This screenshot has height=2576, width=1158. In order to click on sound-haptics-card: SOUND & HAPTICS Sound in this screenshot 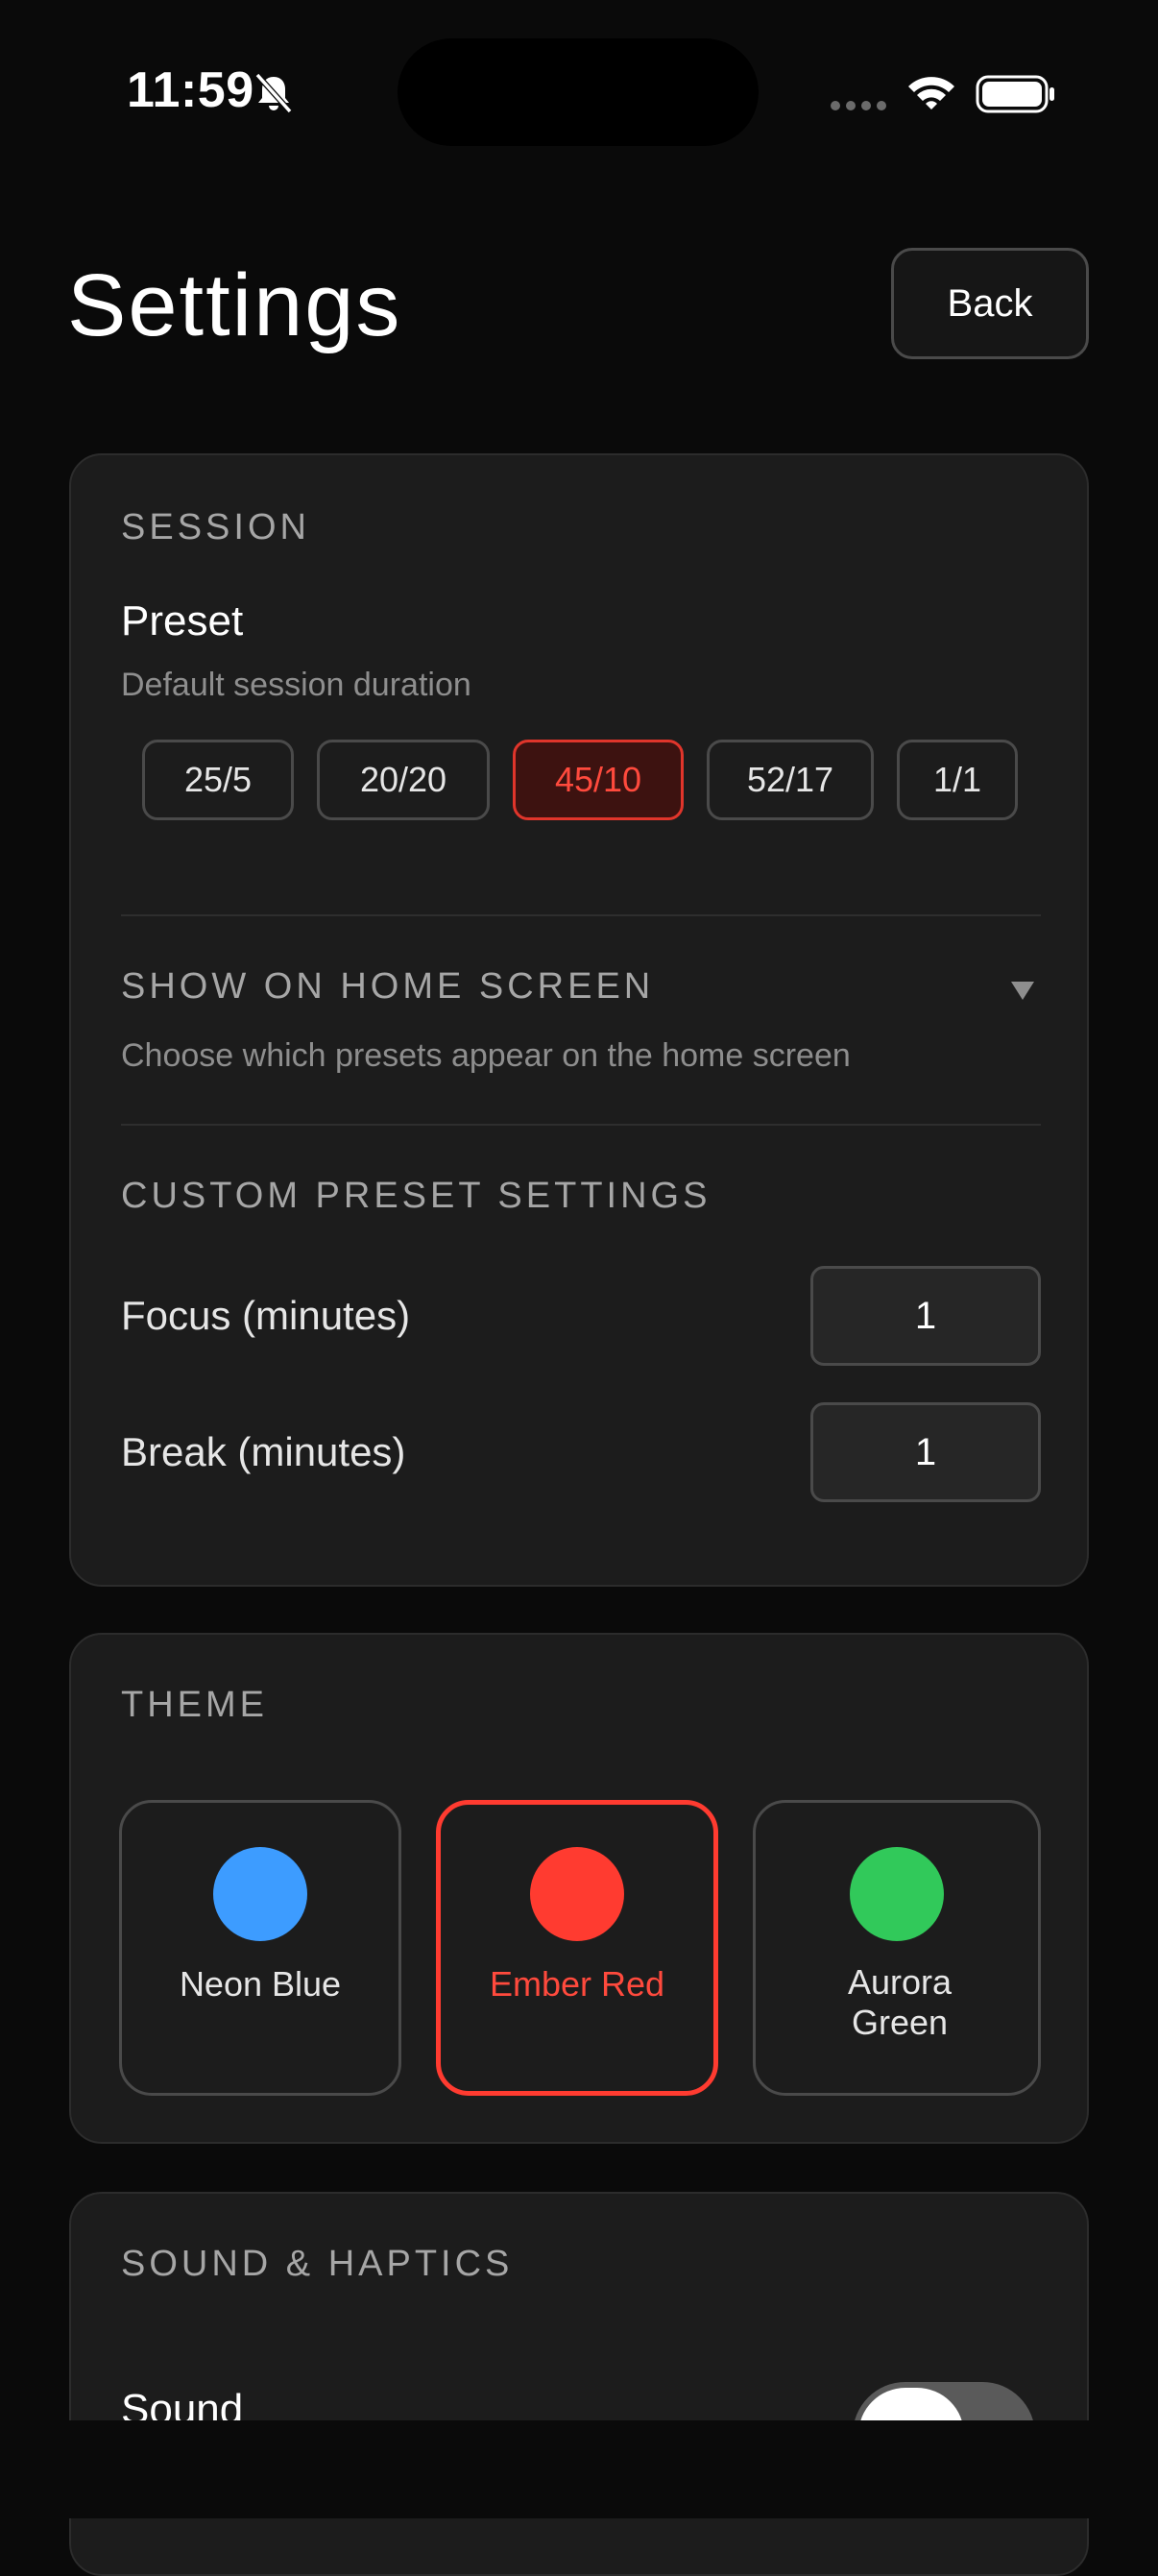, I will do `click(579, 2384)`.